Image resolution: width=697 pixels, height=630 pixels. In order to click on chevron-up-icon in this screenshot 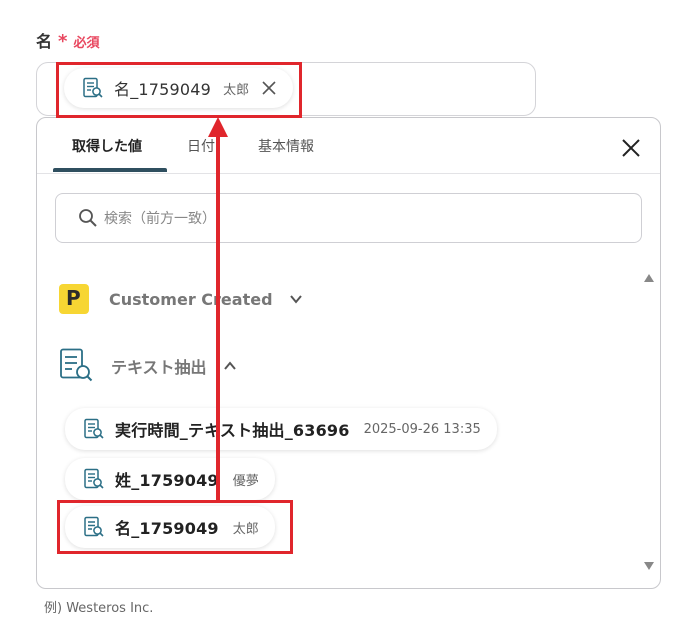, I will do `click(230, 366)`.